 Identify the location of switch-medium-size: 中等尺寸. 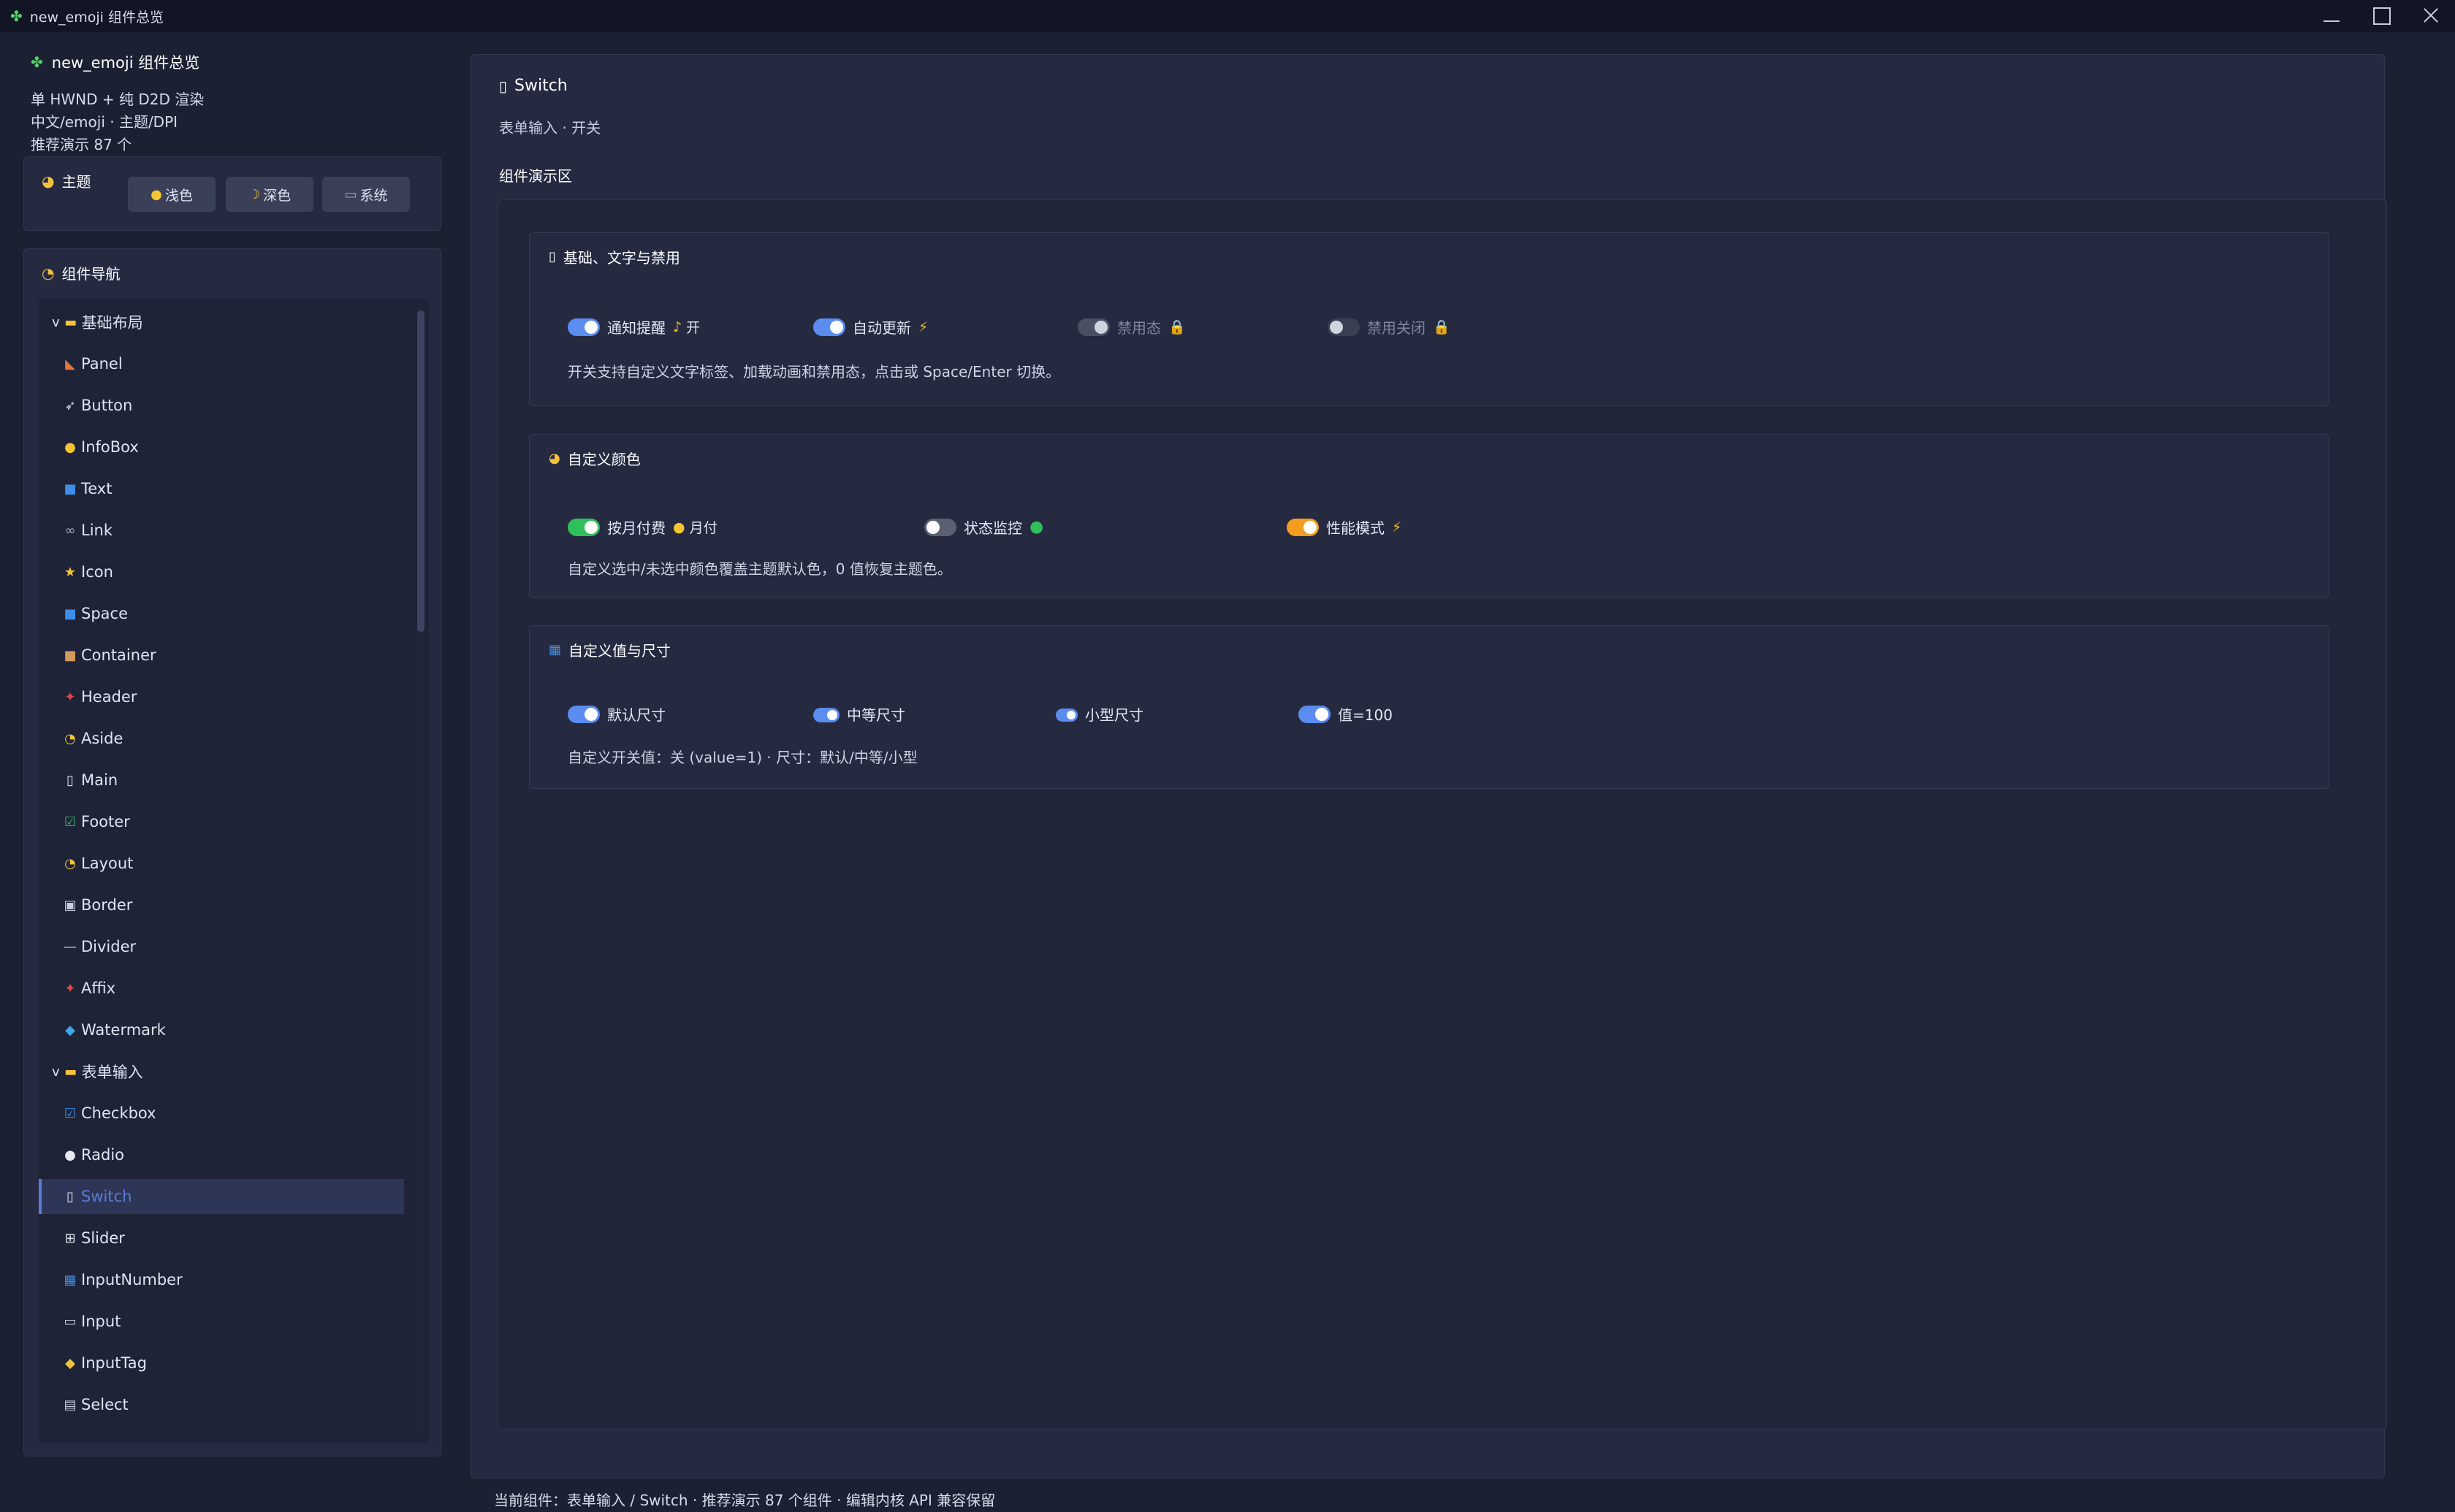
(859, 714).